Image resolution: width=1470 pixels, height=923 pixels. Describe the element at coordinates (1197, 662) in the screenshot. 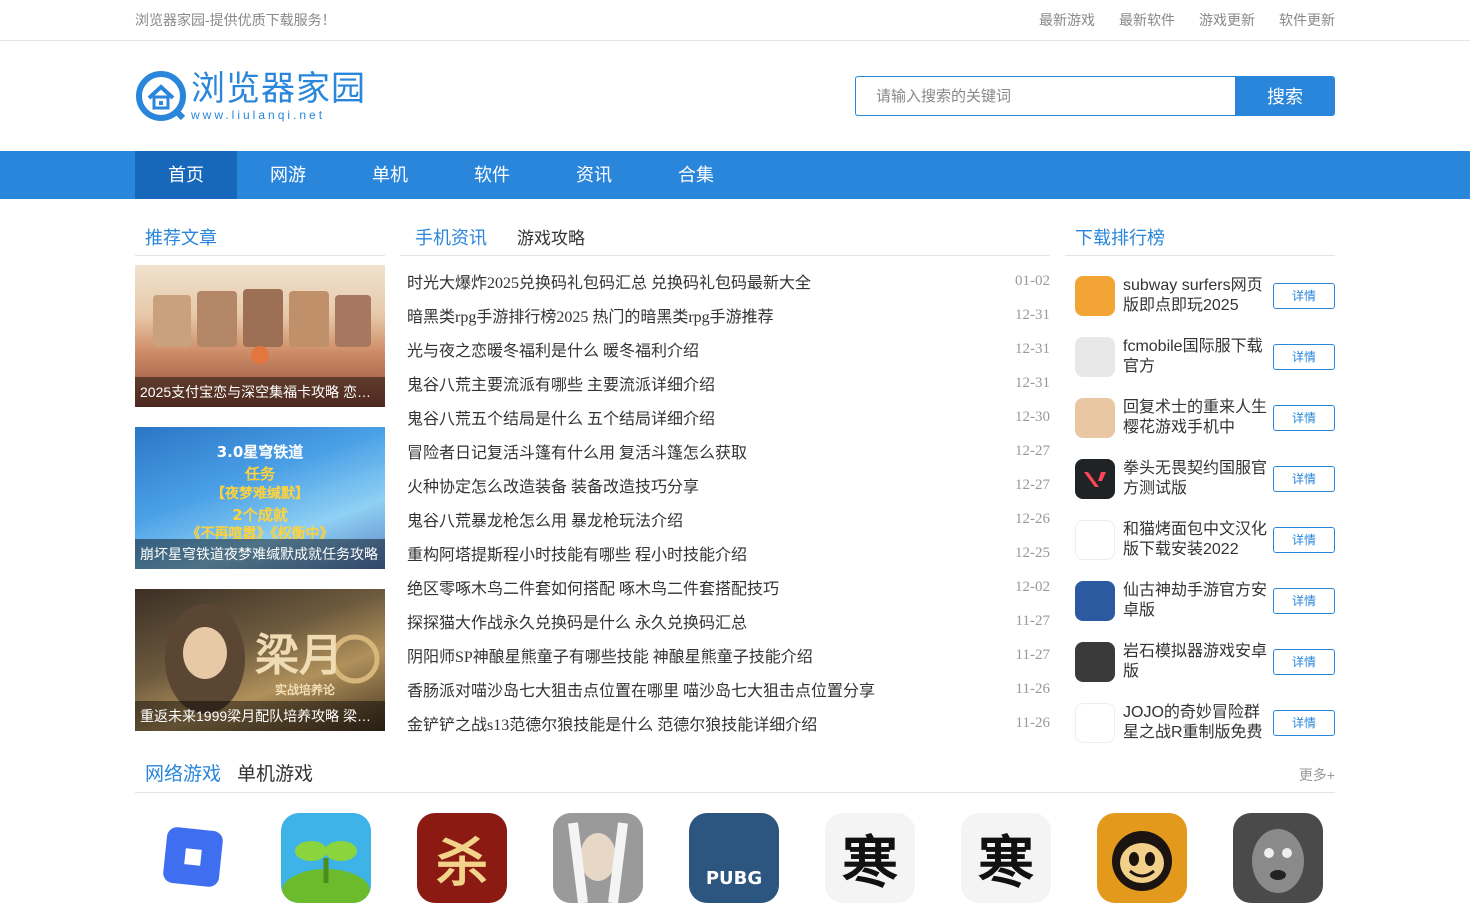

I see `ranking-item-name: 岩石模拟器游戏安卓版` at that location.